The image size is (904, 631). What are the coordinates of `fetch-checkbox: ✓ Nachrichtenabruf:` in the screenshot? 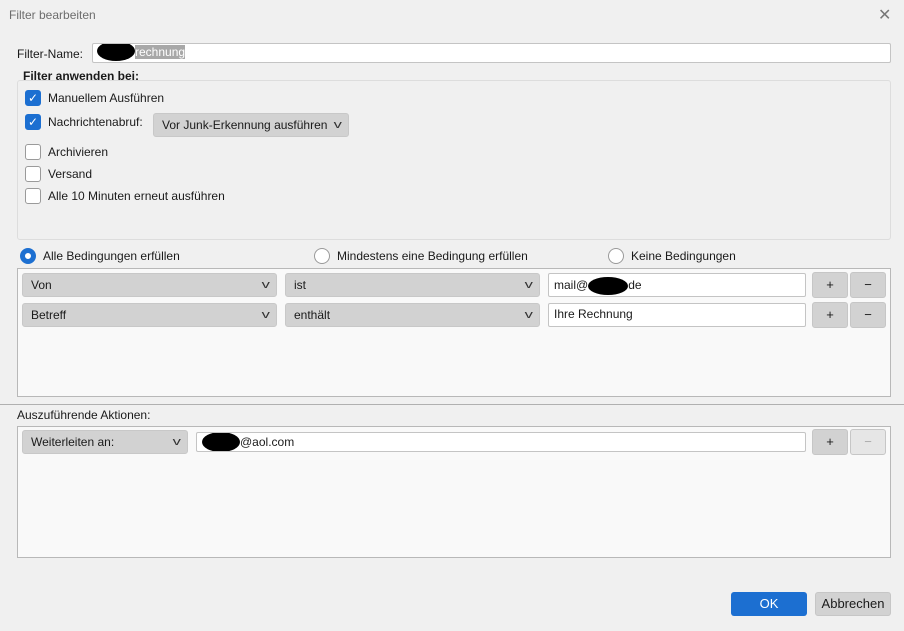 It's located at (84, 122).